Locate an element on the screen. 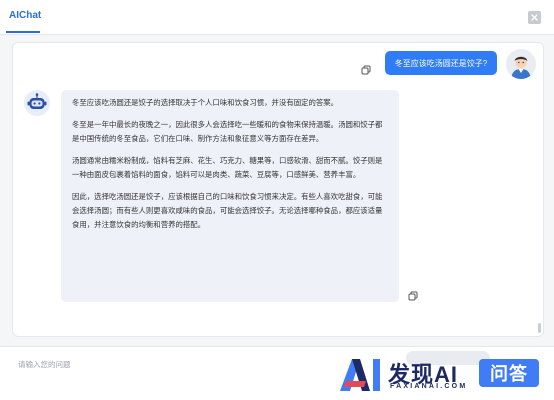 This screenshot has width=554, height=400. user-avatar-icon is located at coordinates (521, 64).